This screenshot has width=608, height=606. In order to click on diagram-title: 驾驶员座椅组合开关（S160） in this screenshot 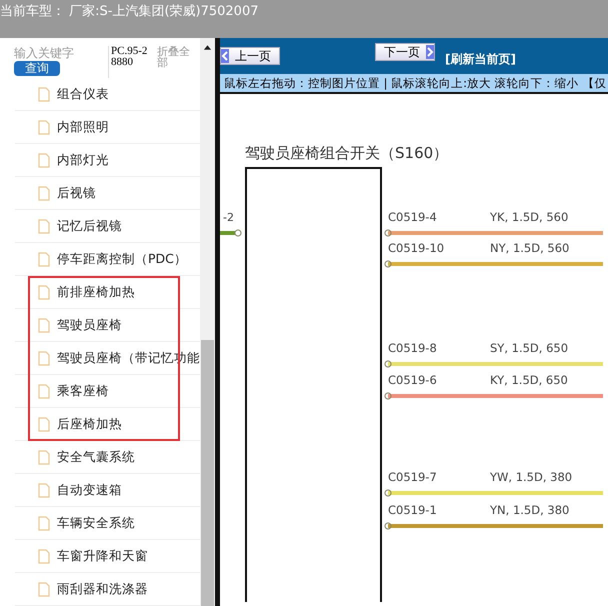, I will do `click(346, 153)`.